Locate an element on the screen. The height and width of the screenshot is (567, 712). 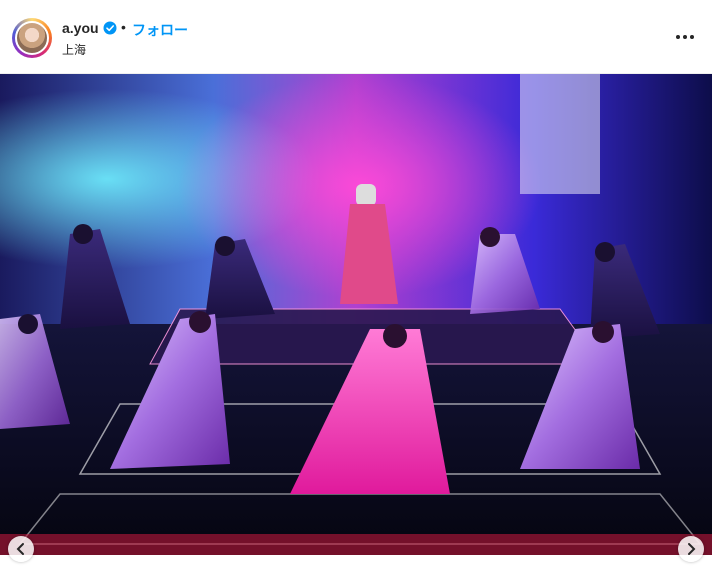
more-options-icon is located at coordinates (685, 37).